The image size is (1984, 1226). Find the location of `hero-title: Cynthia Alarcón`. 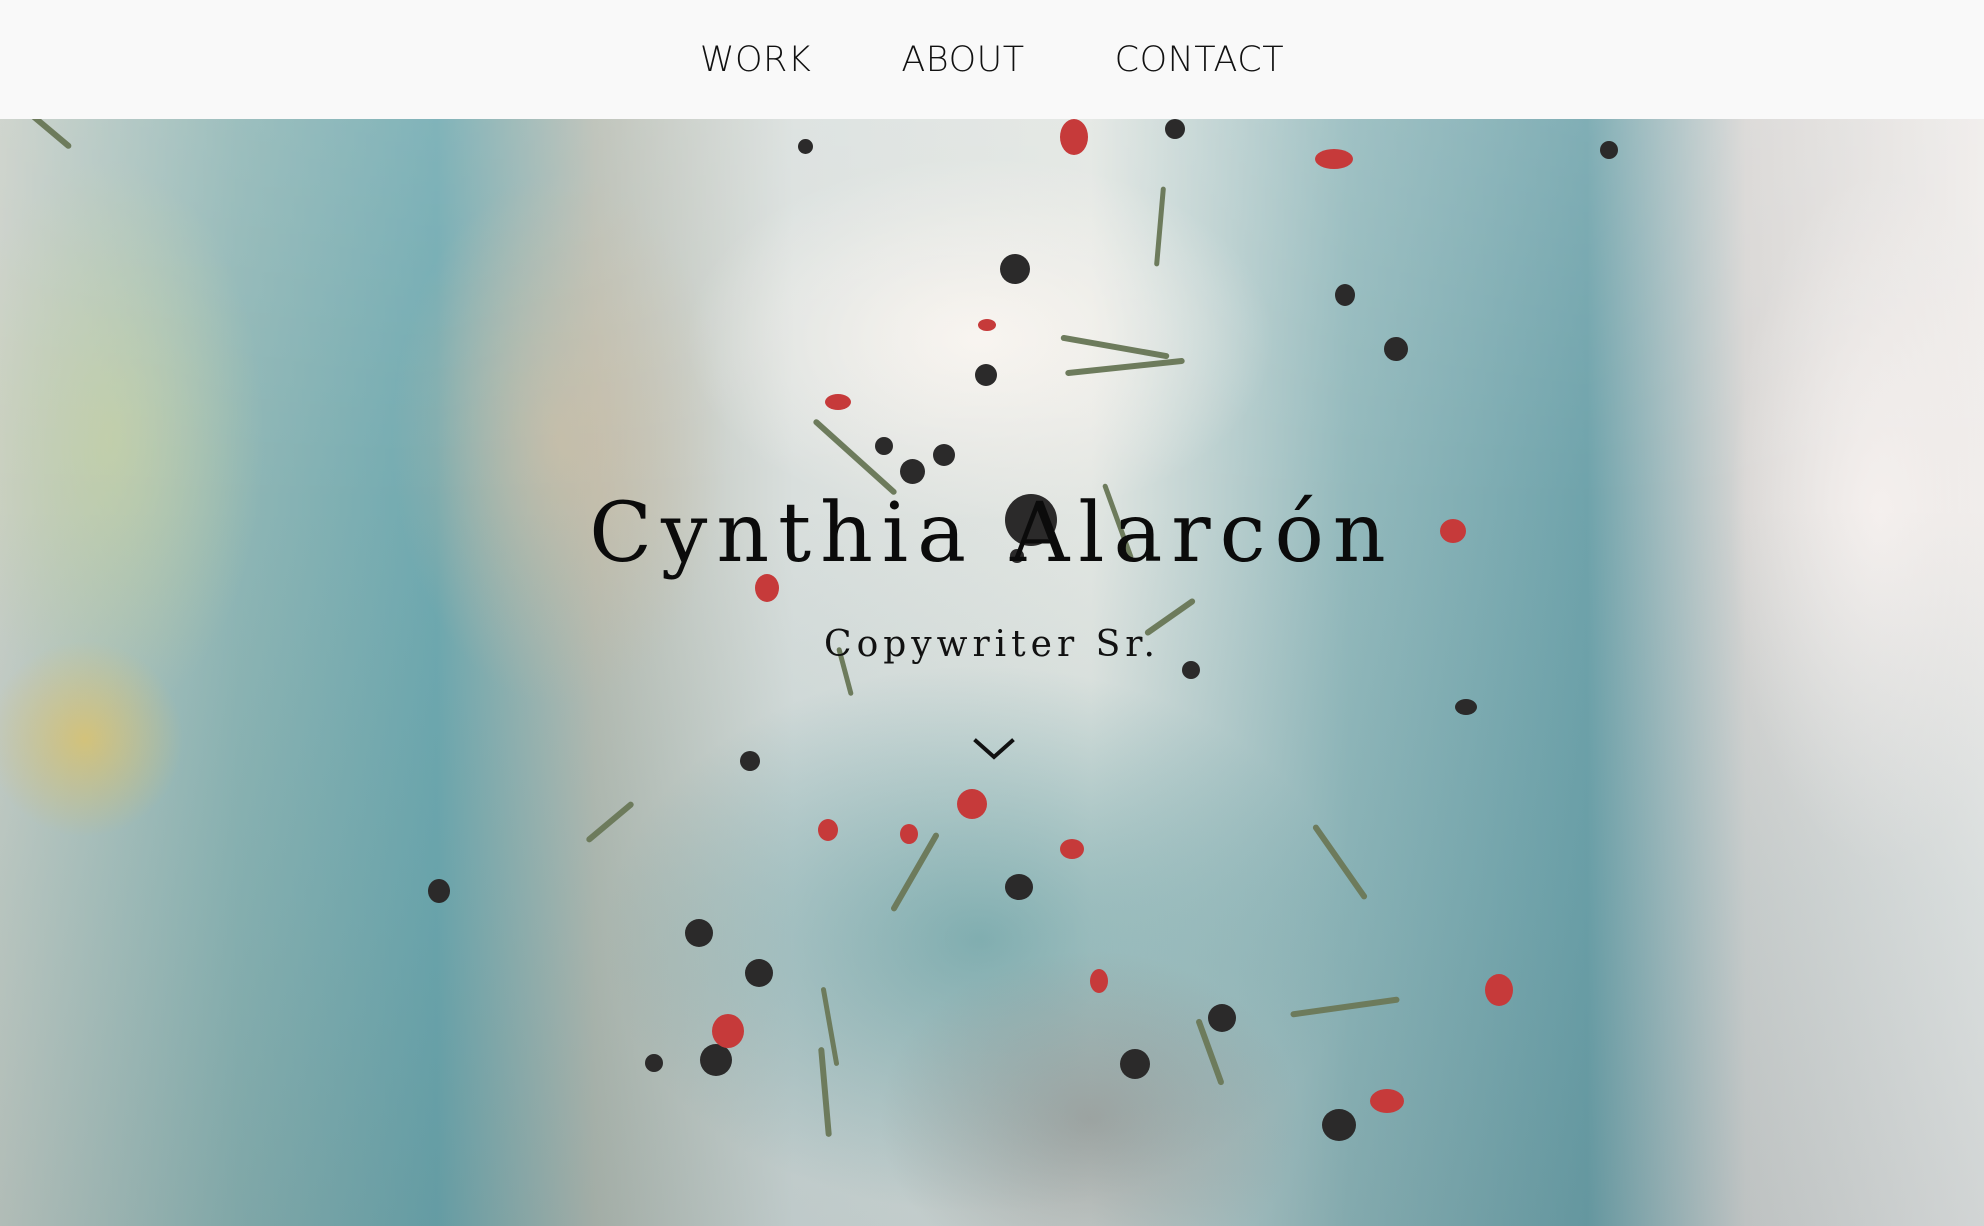

hero-title: Cynthia Alarcón is located at coordinates (992, 533).